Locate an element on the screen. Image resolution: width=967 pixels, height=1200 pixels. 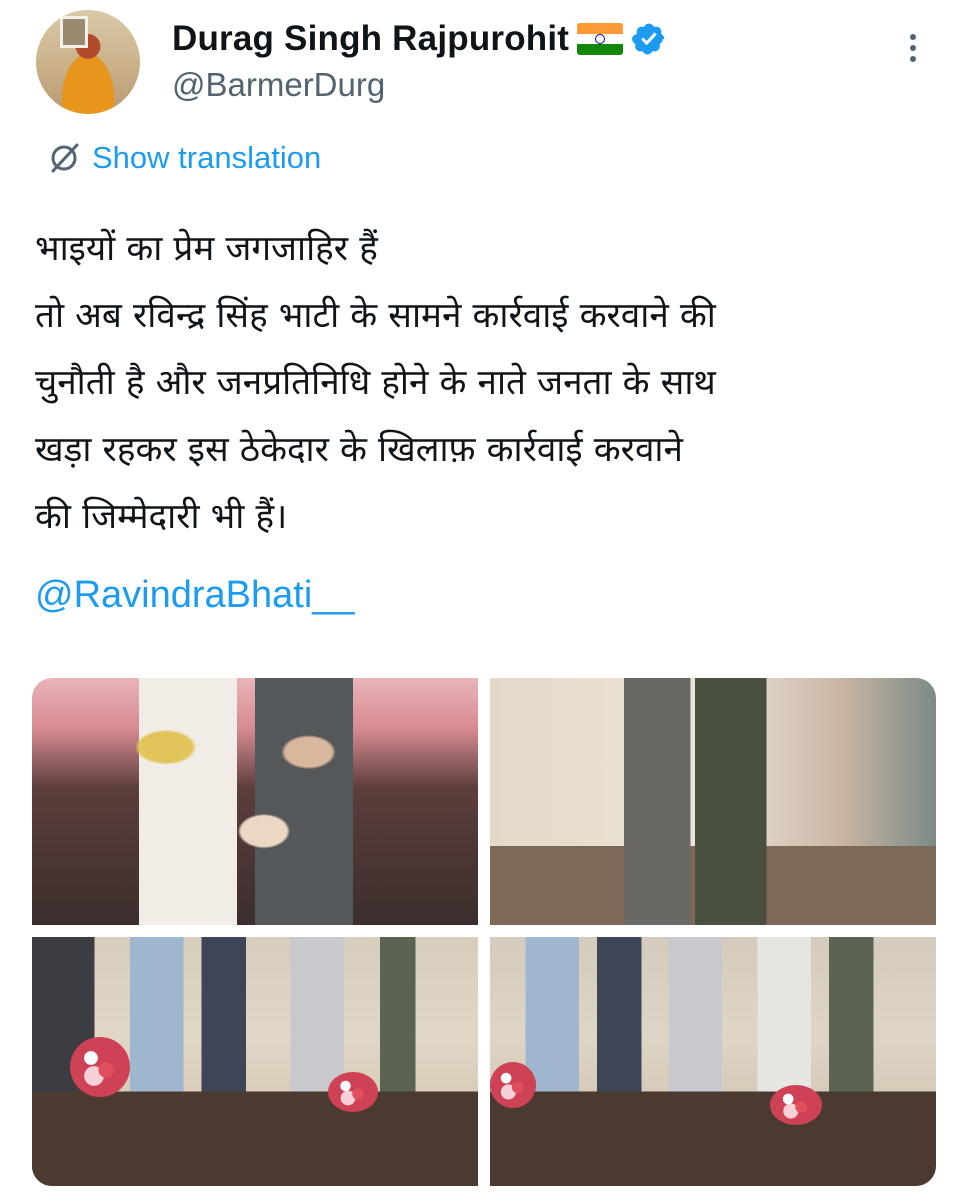
author-name: Durag Singh Rajpurohit is located at coordinates (370, 39).